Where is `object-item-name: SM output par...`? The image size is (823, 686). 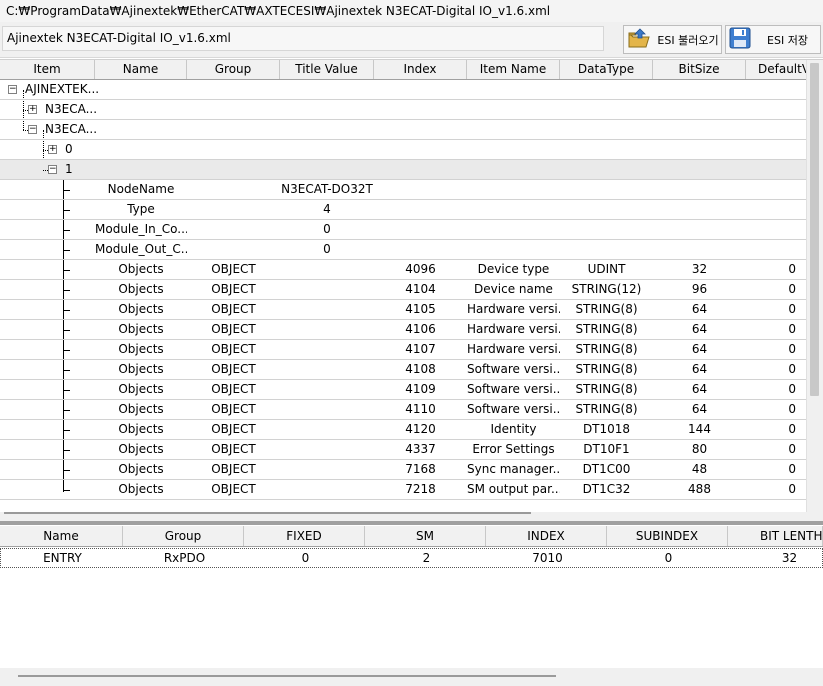 object-item-name: SM output par... is located at coordinates (513, 489).